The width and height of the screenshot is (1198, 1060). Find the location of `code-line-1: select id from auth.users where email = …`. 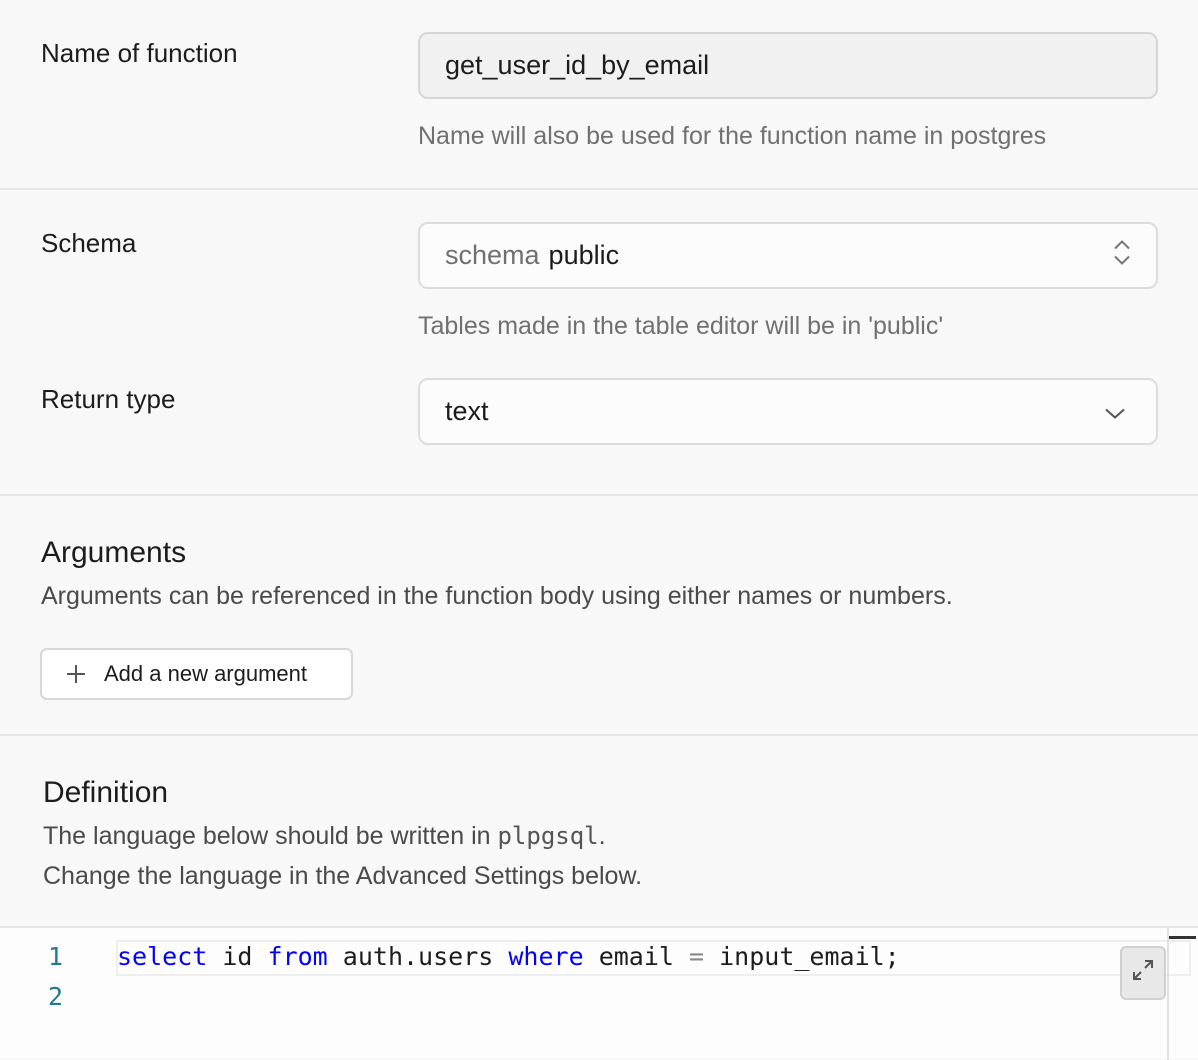

code-line-1: select id from auth.users where email = … is located at coordinates (508, 956).